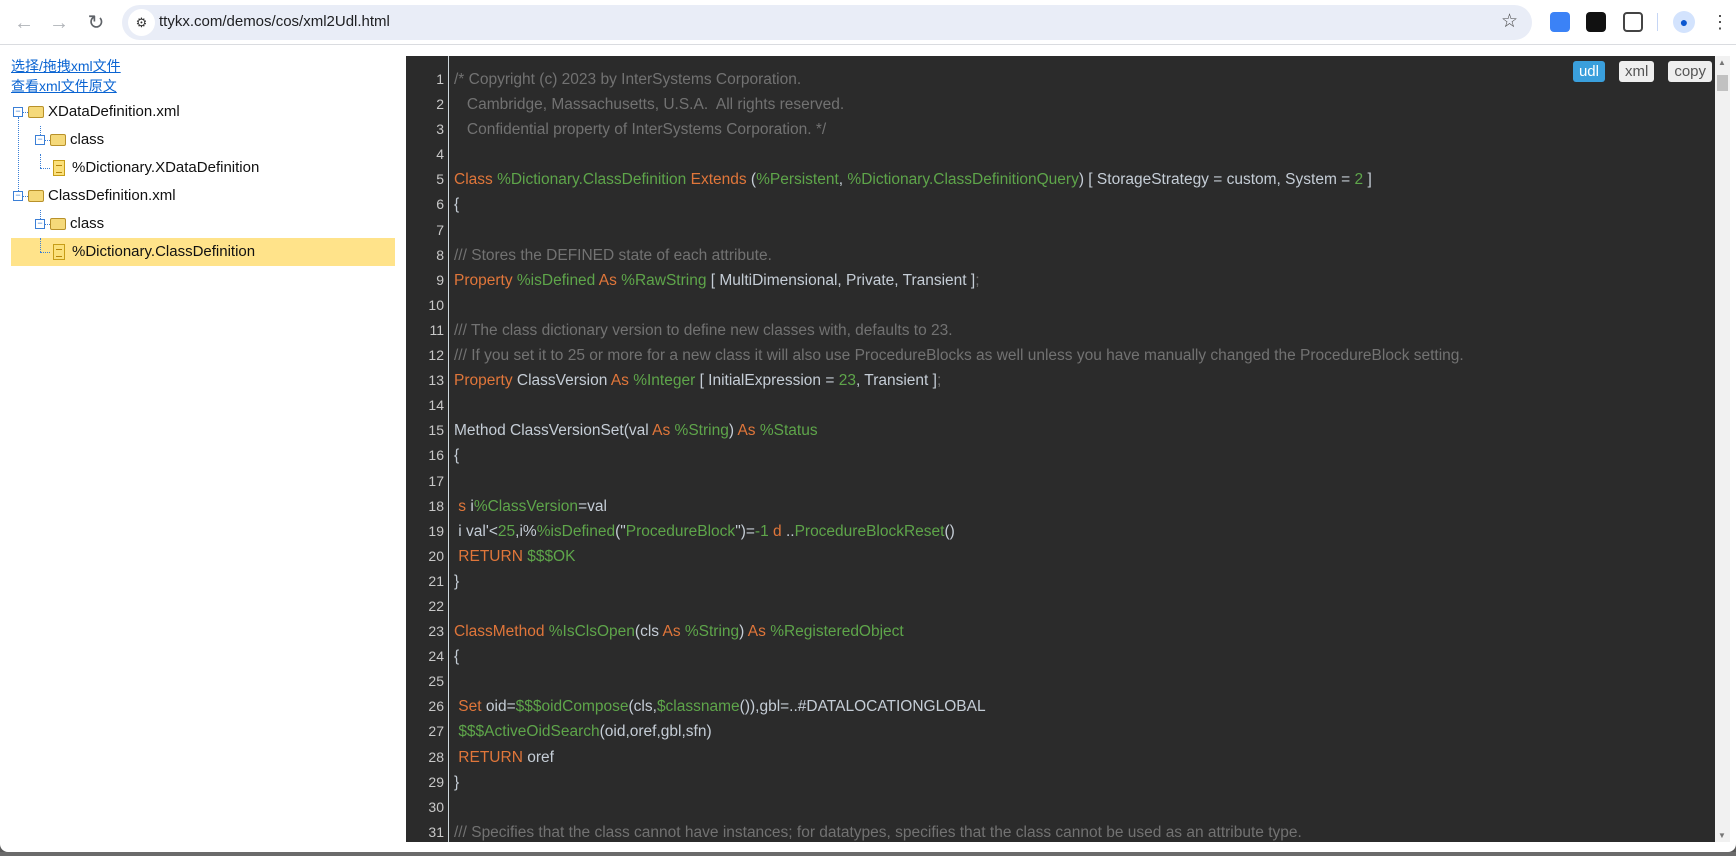  What do you see at coordinates (1059, 204) in the screenshot?
I see `code-line: 6{` at bounding box center [1059, 204].